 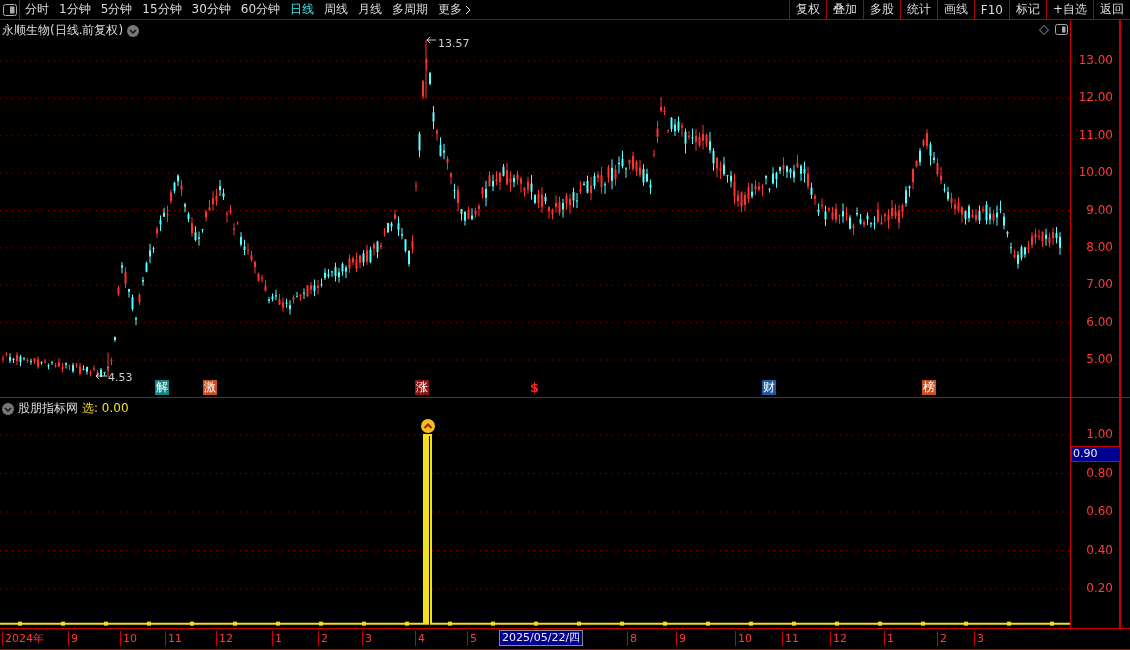 What do you see at coordinates (1095, 172) in the screenshot?
I see `axis-label: 10.00` at bounding box center [1095, 172].